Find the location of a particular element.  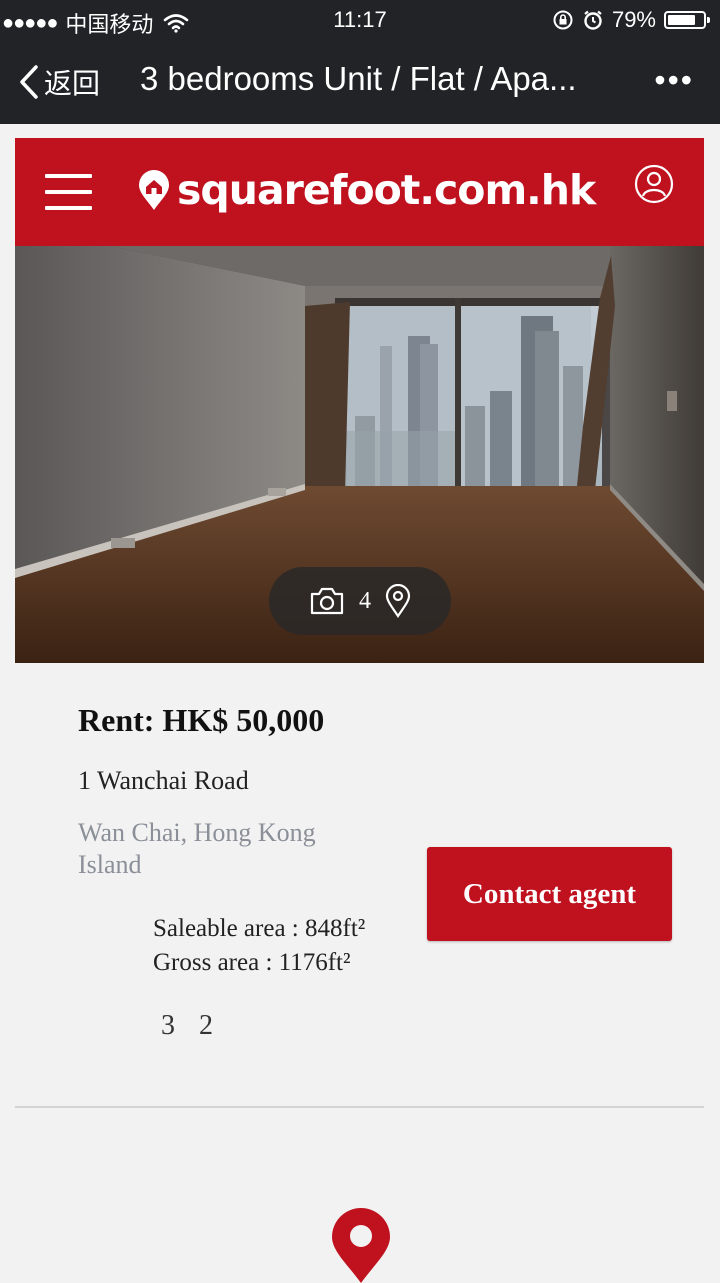

gallery-controls: 4 is located at coordinates (360, 601).